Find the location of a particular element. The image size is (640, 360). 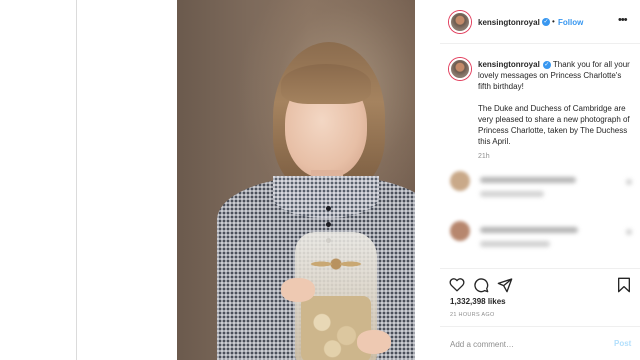

like-count: 1,332,398 likes is located at coordinates (478, 301).